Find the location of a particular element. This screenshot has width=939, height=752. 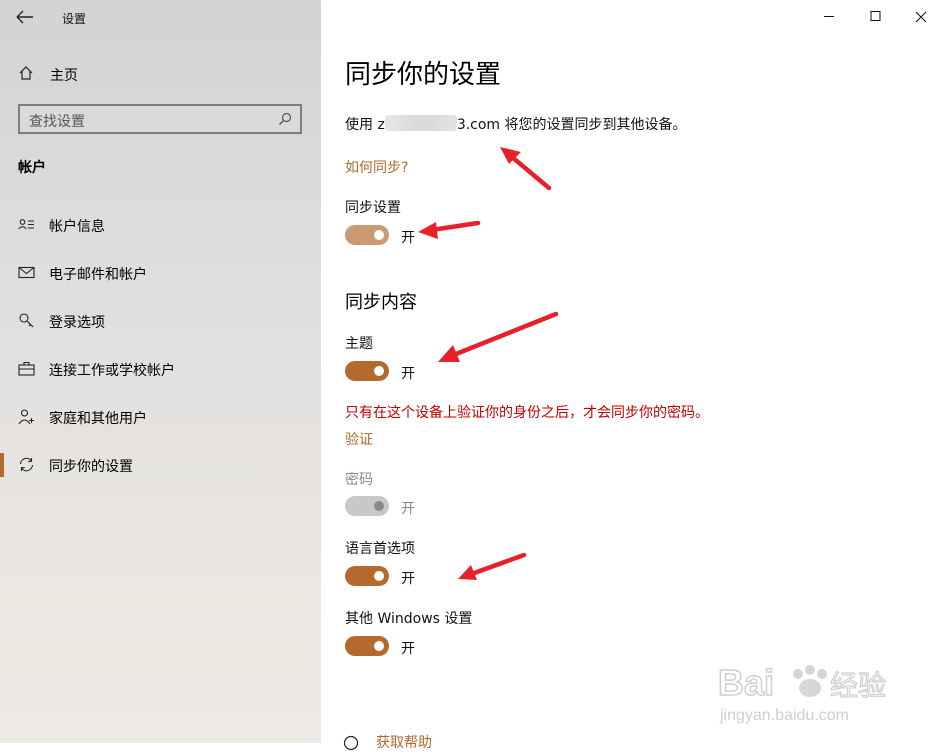

sidebar-item-label: 电子邮件和帐户 is located at coordinates (98, 275).